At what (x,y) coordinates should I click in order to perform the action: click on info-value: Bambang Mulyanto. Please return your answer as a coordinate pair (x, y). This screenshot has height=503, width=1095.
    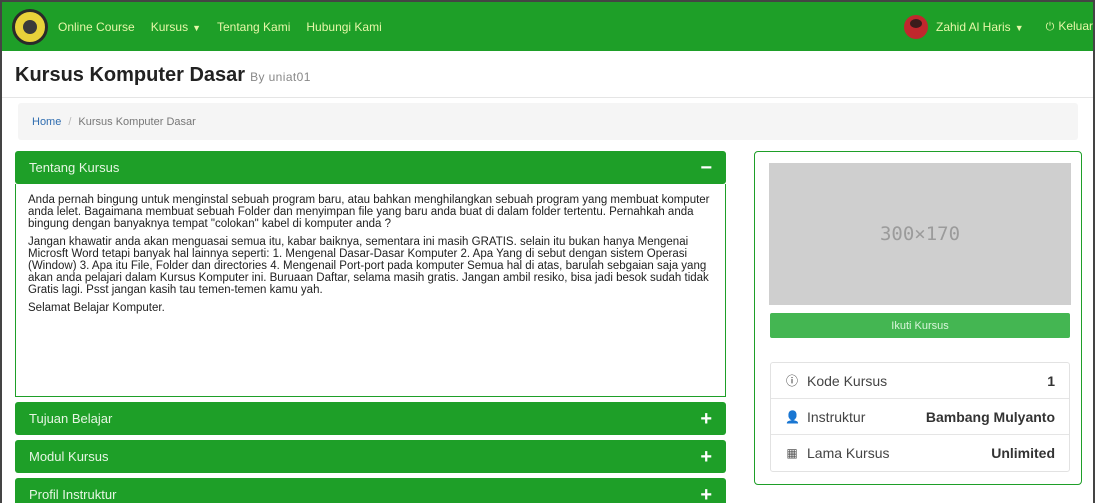
    Looking at the image, I should click on (990, 416).